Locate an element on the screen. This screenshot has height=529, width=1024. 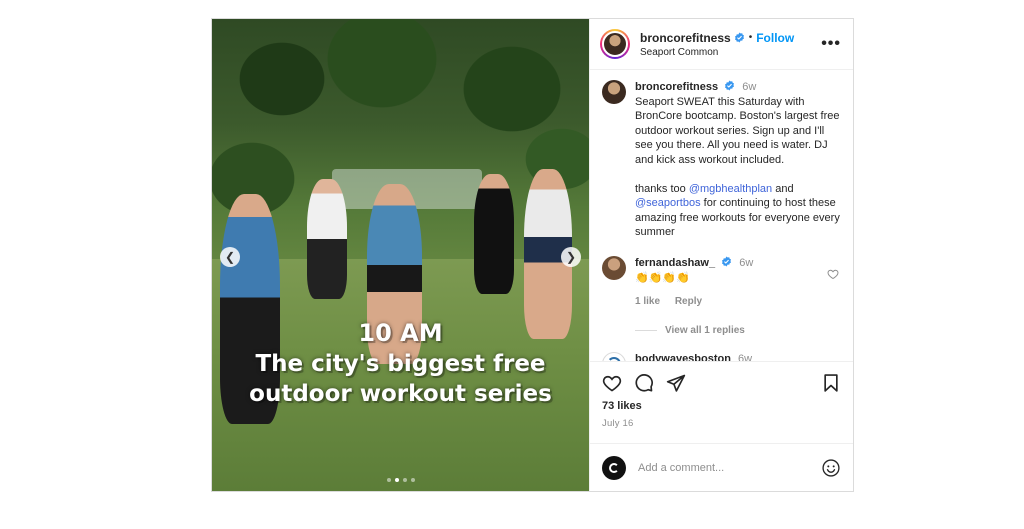
comment-item: bodywavesboston 6w 🔥🔥🔥 is located at coordinates (721, 356).